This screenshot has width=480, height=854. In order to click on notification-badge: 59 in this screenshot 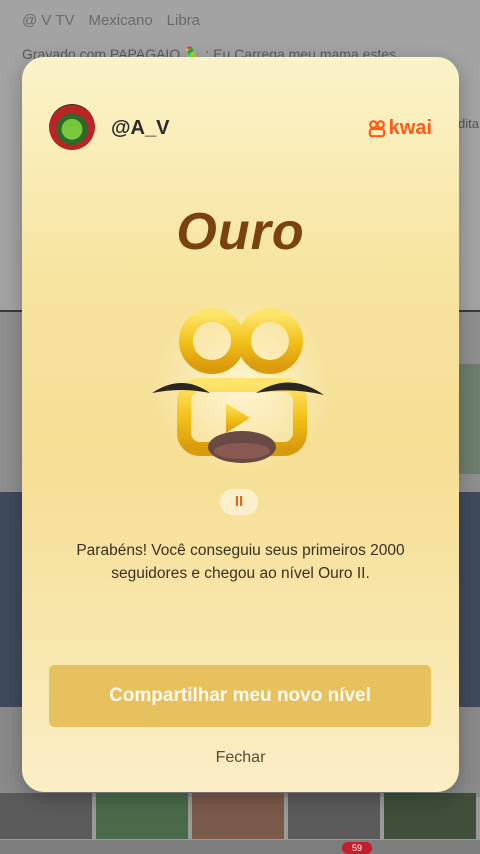, I will do `click(357, 848)`.